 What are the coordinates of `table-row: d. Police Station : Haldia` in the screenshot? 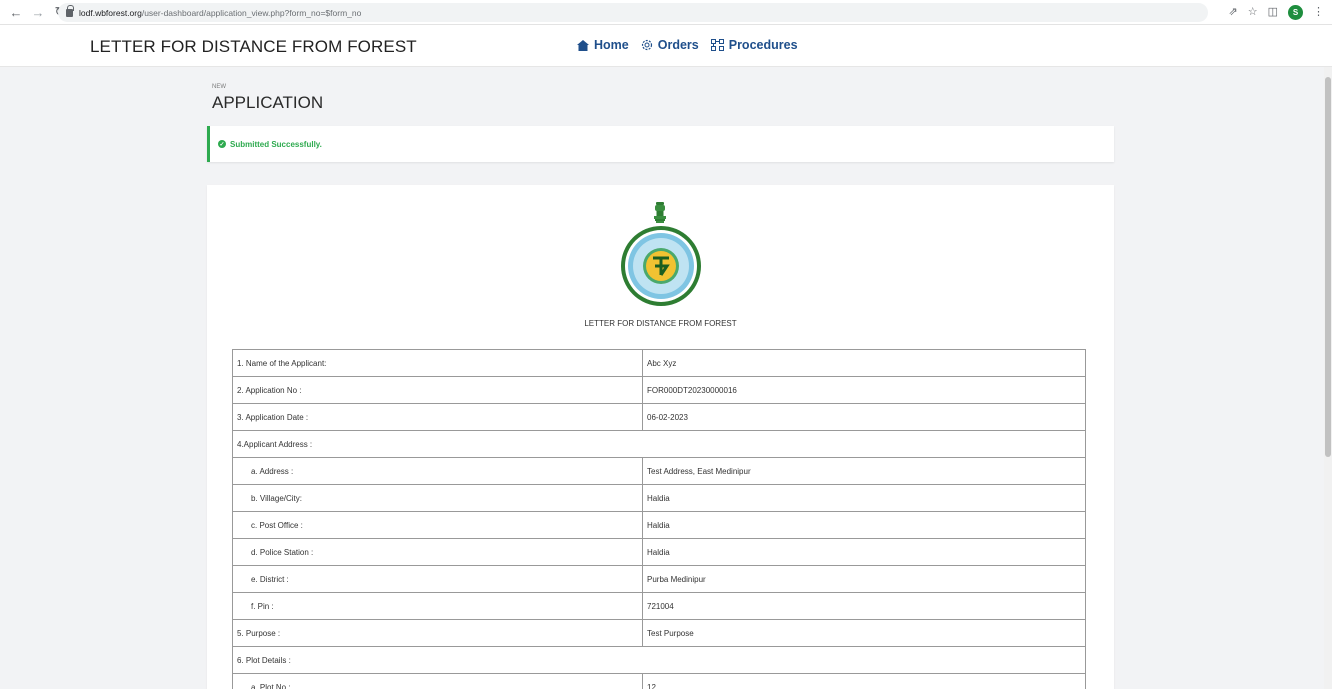 It's located at (659, 552).